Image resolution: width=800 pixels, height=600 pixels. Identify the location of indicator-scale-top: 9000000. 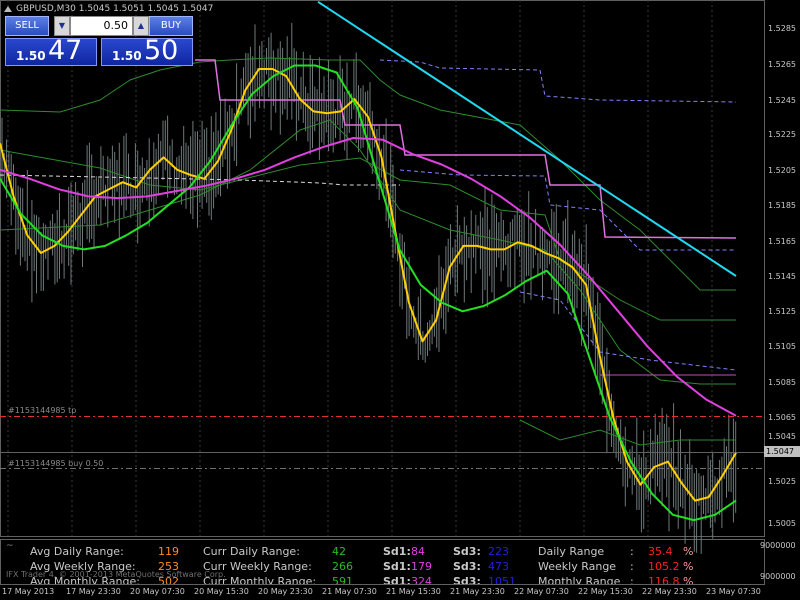
(778, 545).